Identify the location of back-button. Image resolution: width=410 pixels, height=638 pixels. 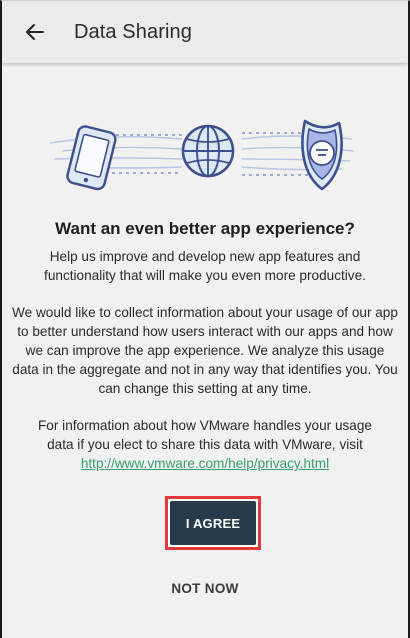
(35, 32).